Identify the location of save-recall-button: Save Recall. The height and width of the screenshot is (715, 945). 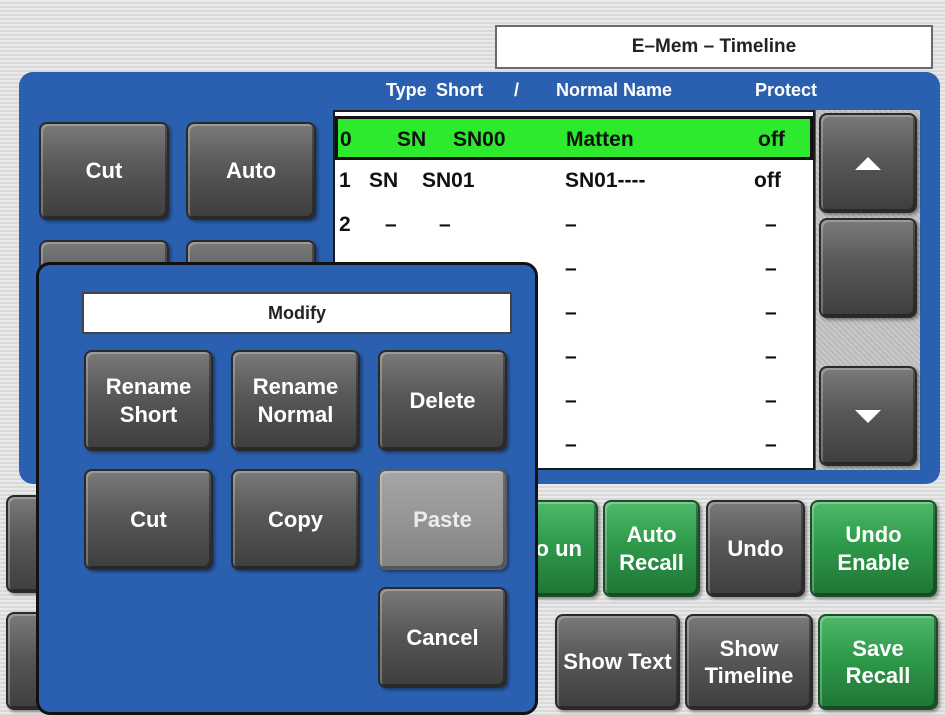
(878, 662).